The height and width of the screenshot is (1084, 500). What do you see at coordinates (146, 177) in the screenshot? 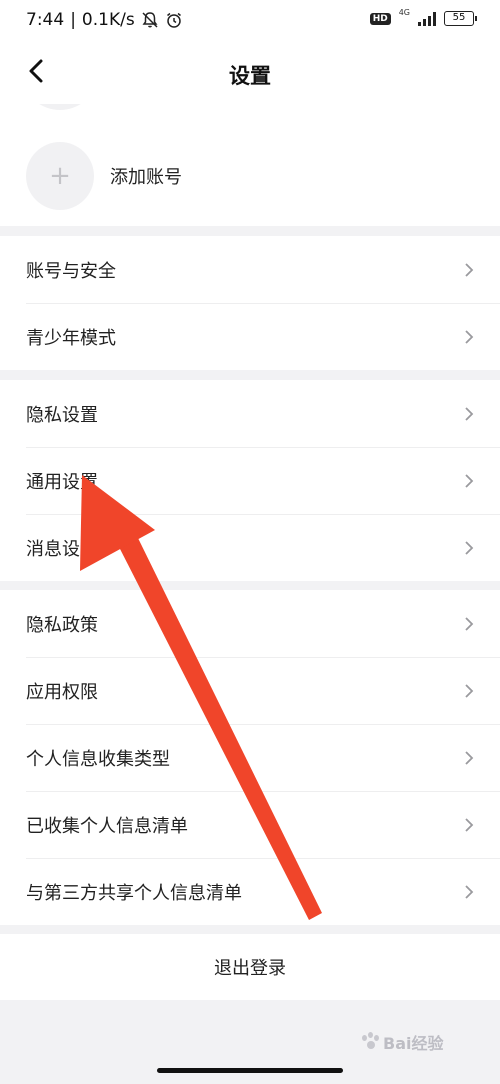
I see `add-account-label: 添加账号` at bounding box center [146, 177].